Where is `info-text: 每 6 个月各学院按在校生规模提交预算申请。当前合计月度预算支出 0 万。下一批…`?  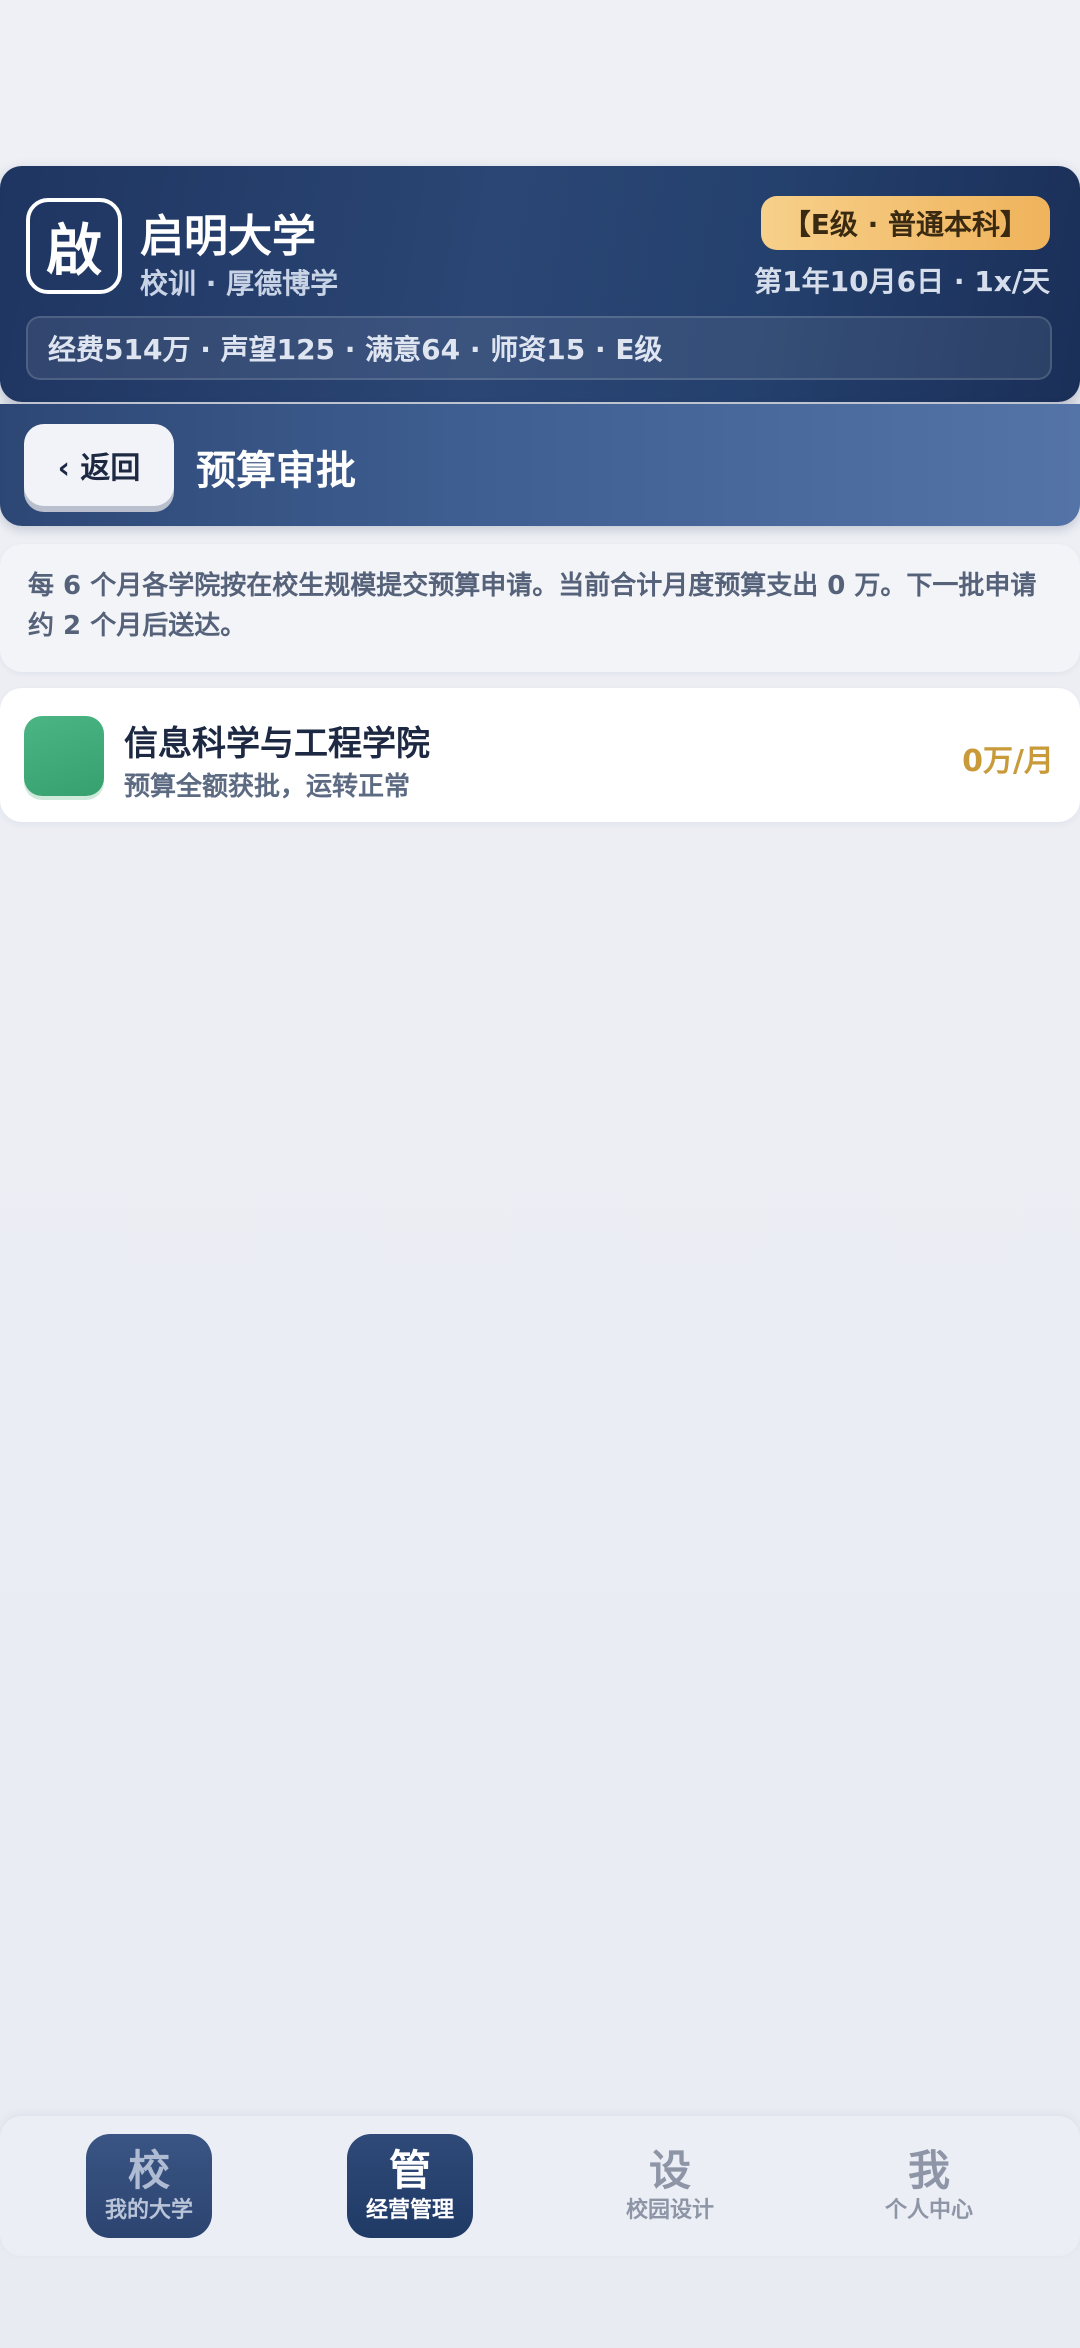
info-text: 每 6 个月各学院按在校生规模提交预算申请。当前合计月度预算支出 0 万。下一批… is located at coordinates (532, 606).